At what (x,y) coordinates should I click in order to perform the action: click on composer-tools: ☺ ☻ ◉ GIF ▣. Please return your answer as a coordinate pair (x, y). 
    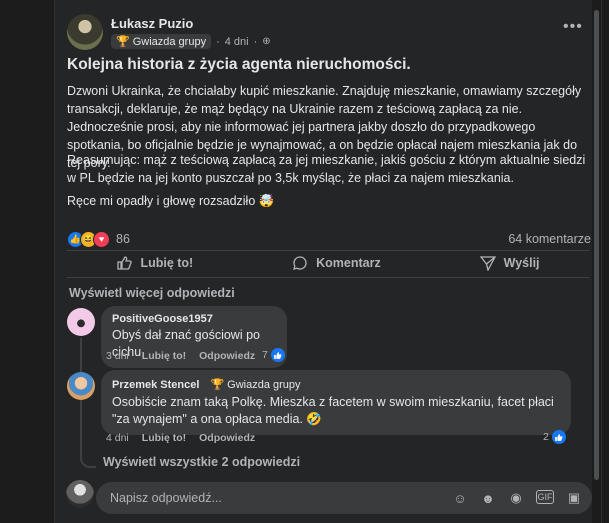
    Looking at the image, I should click on (517, 498).